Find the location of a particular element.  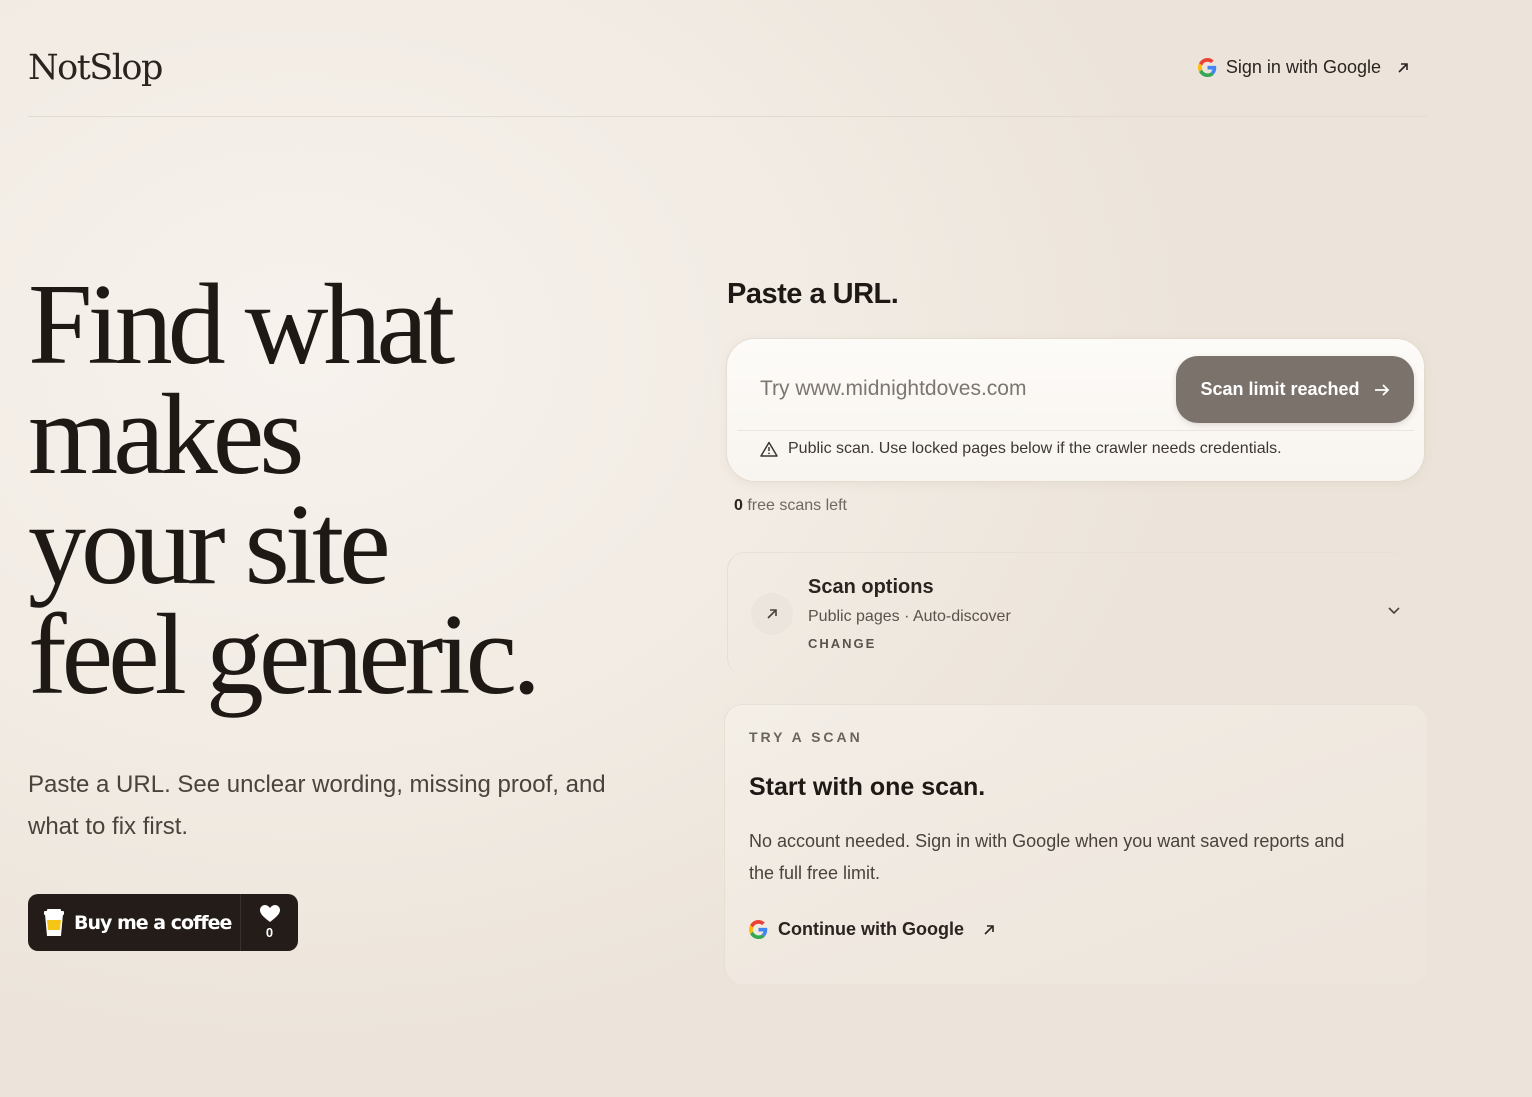

hero-title-line: your site is located at coordinates (209, 545).